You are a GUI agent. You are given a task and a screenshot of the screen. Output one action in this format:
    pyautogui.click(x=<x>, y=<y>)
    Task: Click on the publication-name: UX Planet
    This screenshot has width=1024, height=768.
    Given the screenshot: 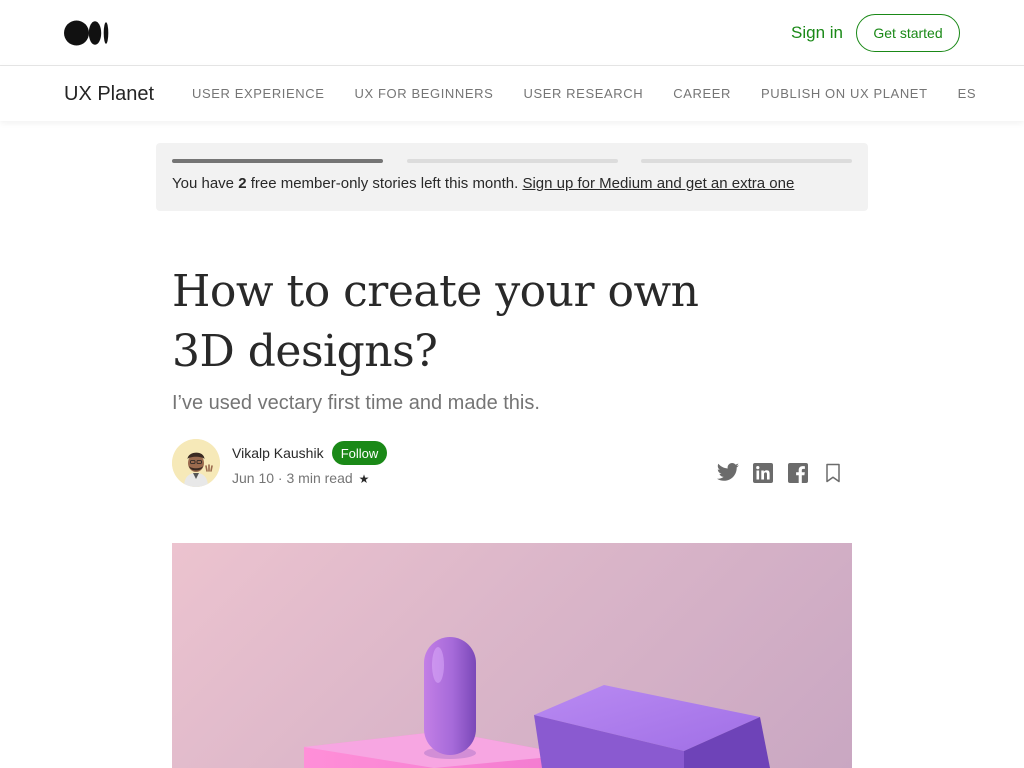 What is the action you would take?
    pyautogui.click(x=109, y=94)
    